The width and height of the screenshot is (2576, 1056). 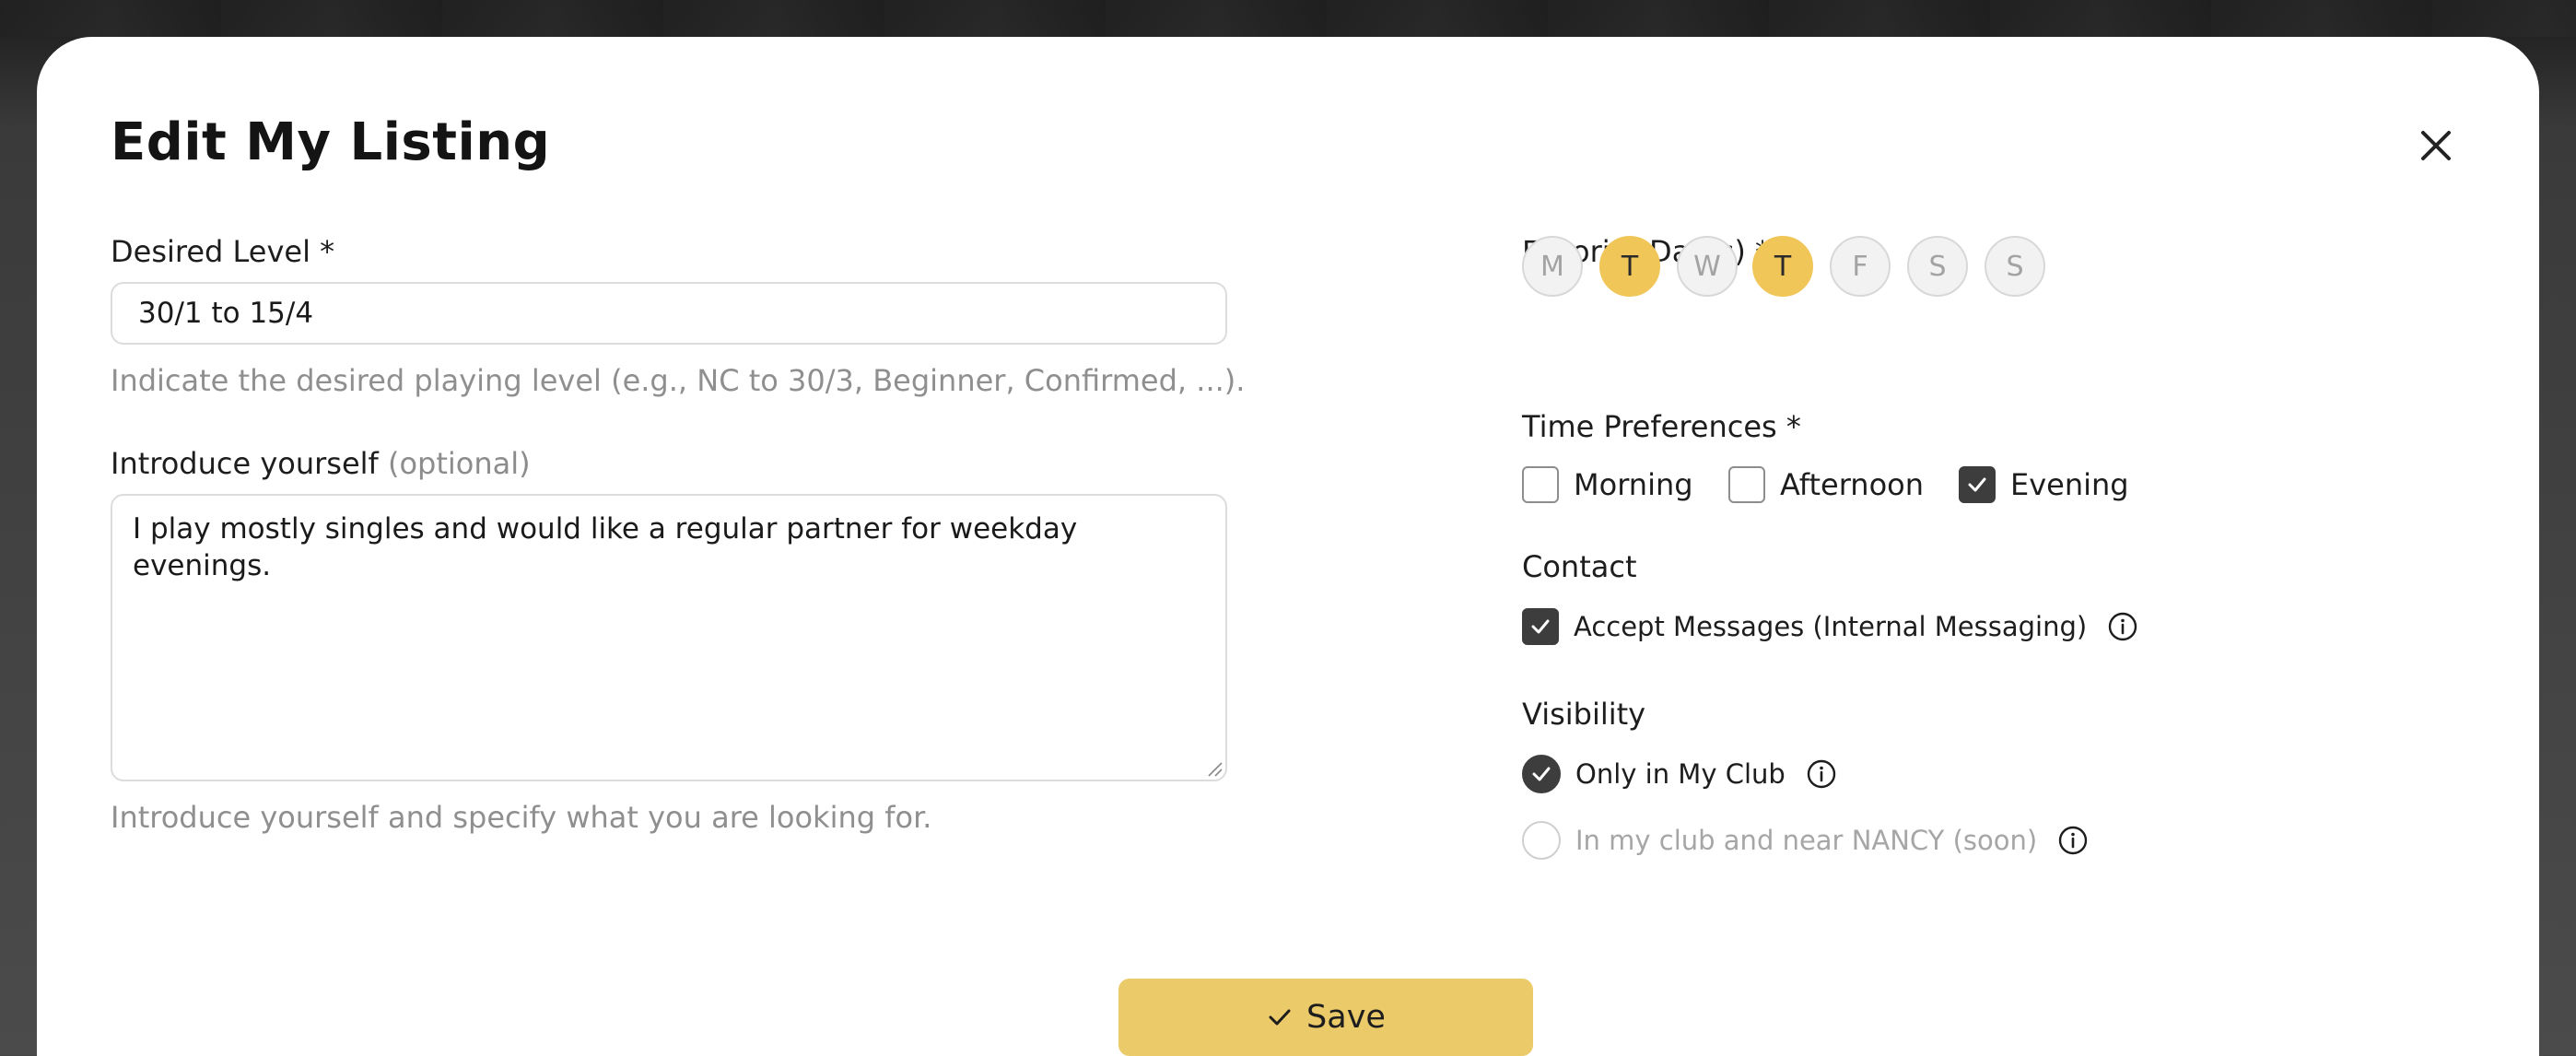 I want to click on introduce-label: Introduce yourself (optional), so click(x=321, y=463).